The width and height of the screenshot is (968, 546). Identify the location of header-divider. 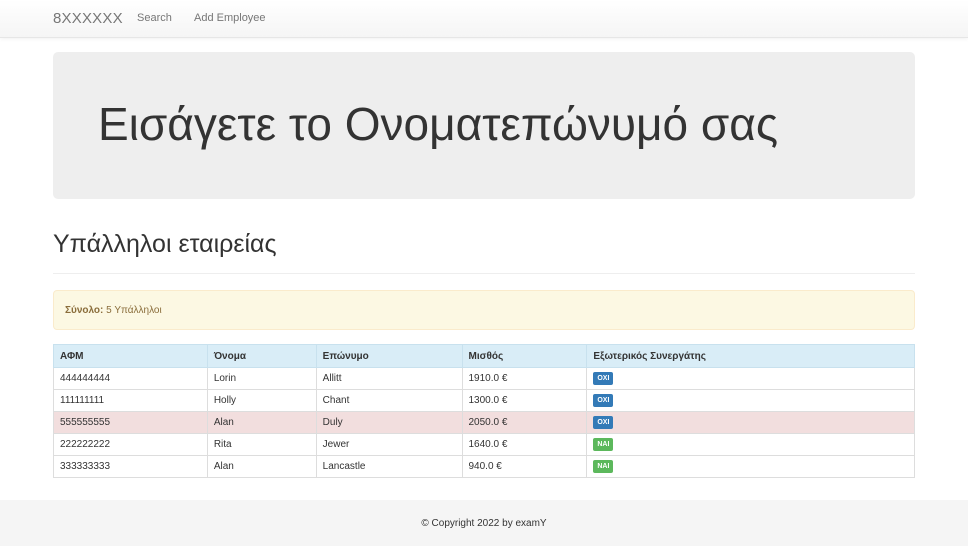
(484, 273).